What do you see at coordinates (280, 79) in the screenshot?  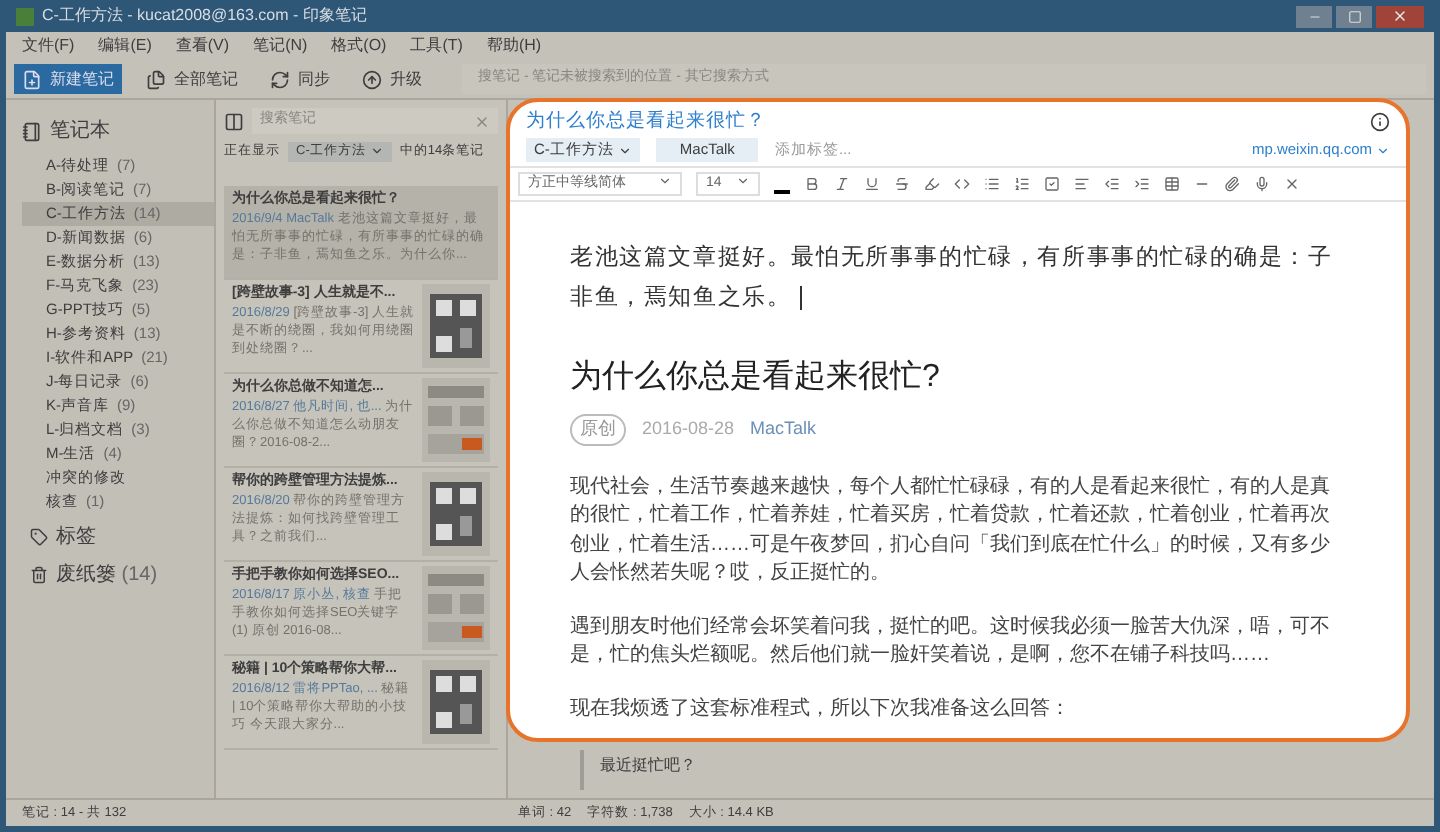 I see `sync-icon` at bounding box center [280, 79].